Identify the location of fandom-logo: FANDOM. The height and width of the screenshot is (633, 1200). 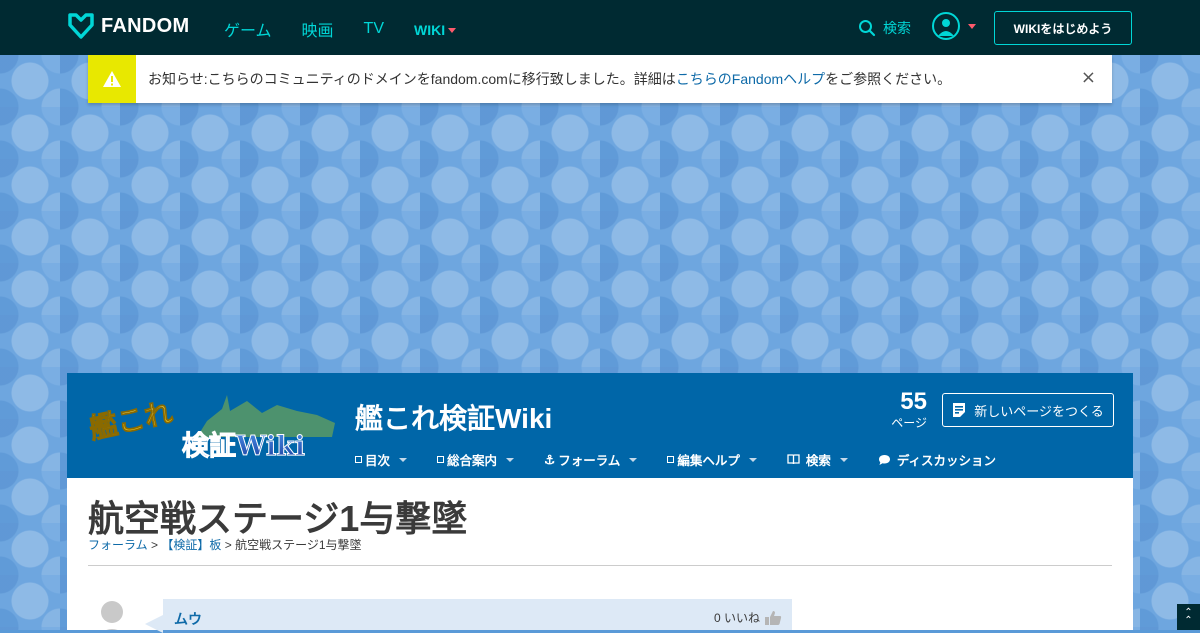
(128, 26).